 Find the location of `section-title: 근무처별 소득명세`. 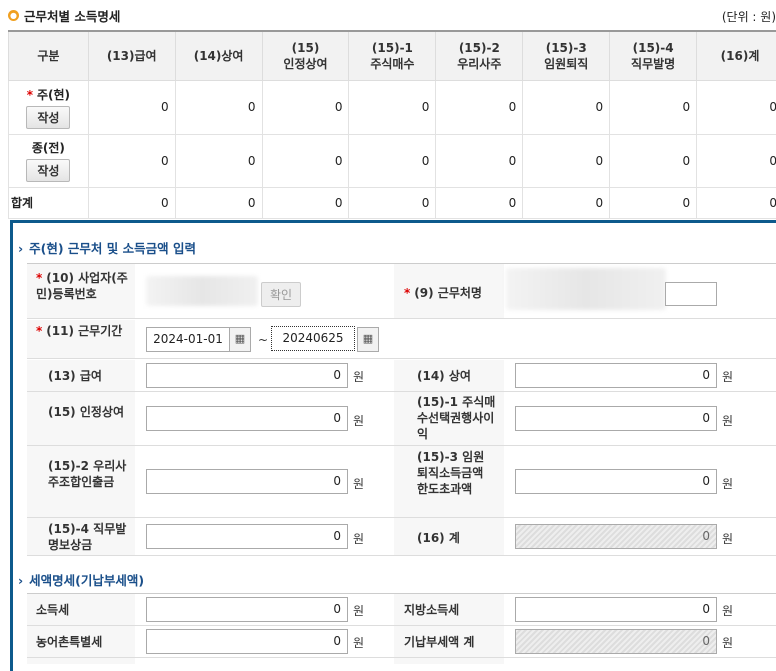

section-title: 근무처별 소득명세 is located at coordinates (72, 16).